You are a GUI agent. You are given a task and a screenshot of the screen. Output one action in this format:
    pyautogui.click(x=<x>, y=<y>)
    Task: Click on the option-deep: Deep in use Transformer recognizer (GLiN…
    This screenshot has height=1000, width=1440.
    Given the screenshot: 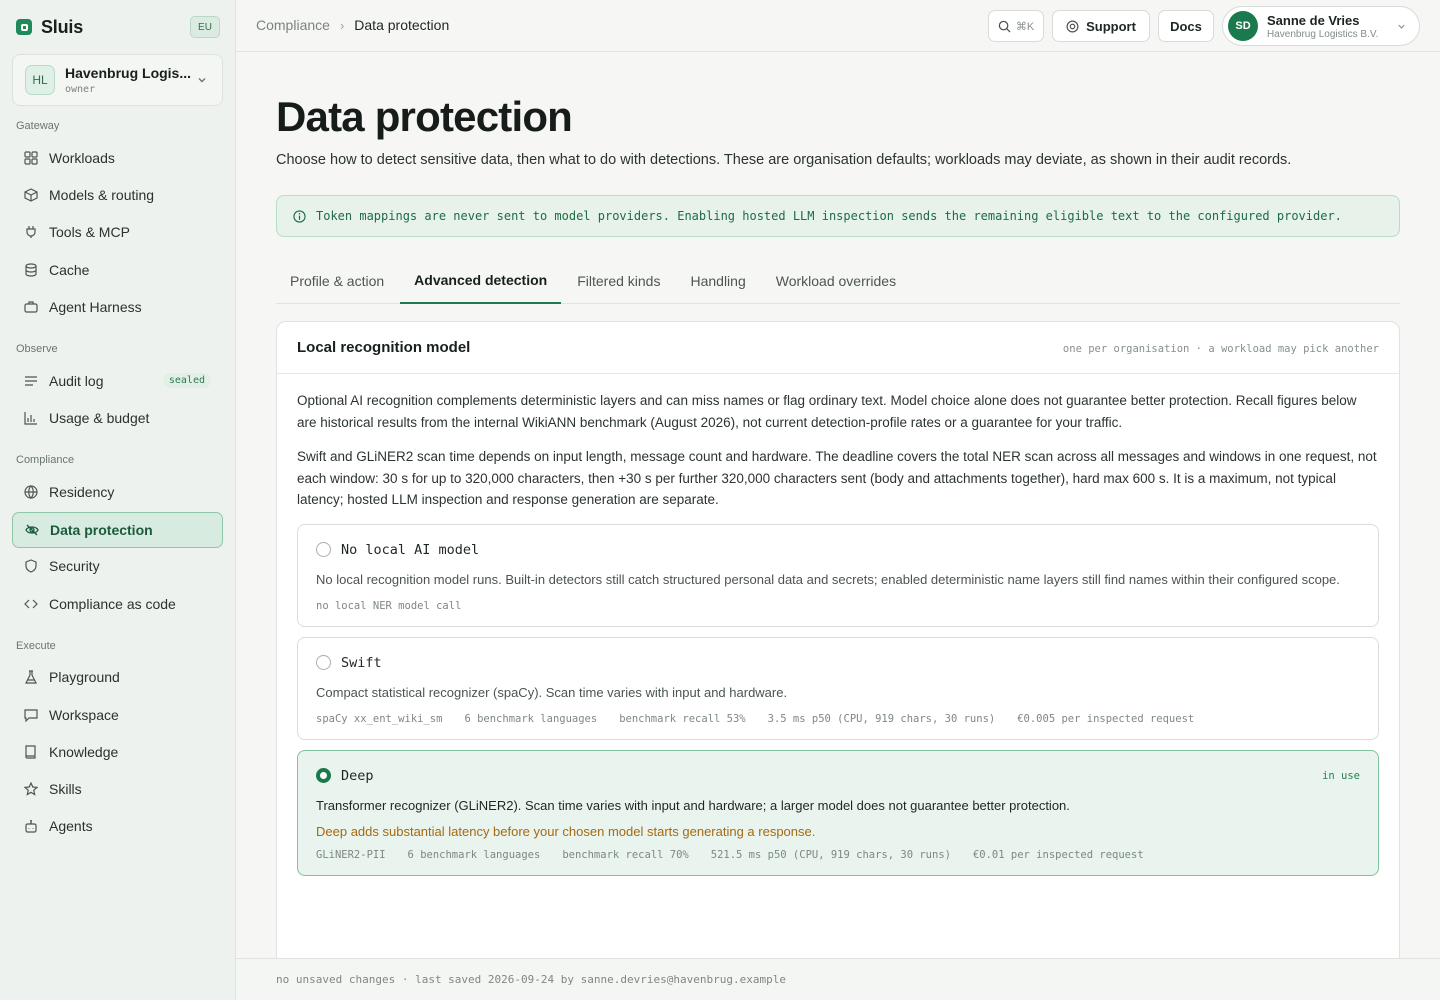 What is the action you would take?
    pyautogui.click(x=838, y=812)
    